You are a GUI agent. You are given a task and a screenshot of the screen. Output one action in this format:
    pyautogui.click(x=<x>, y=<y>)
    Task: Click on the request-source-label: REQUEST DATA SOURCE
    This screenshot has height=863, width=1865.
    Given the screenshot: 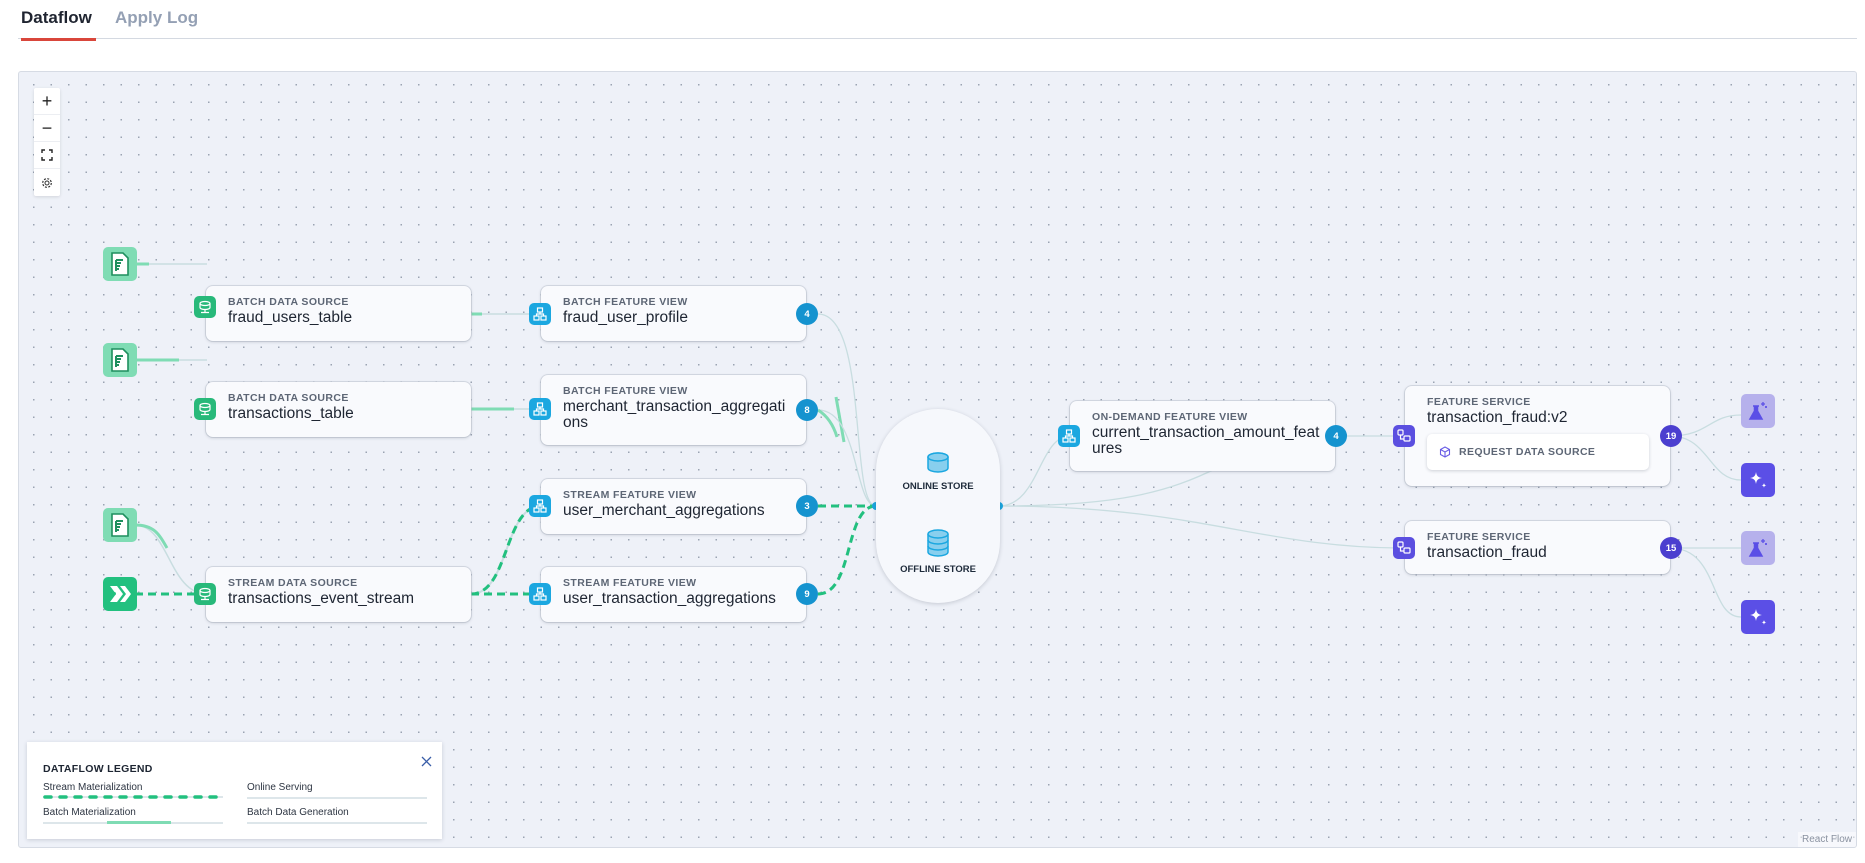 What is the action you would take?
    pyautogui.click(x=1527, y=452)
    